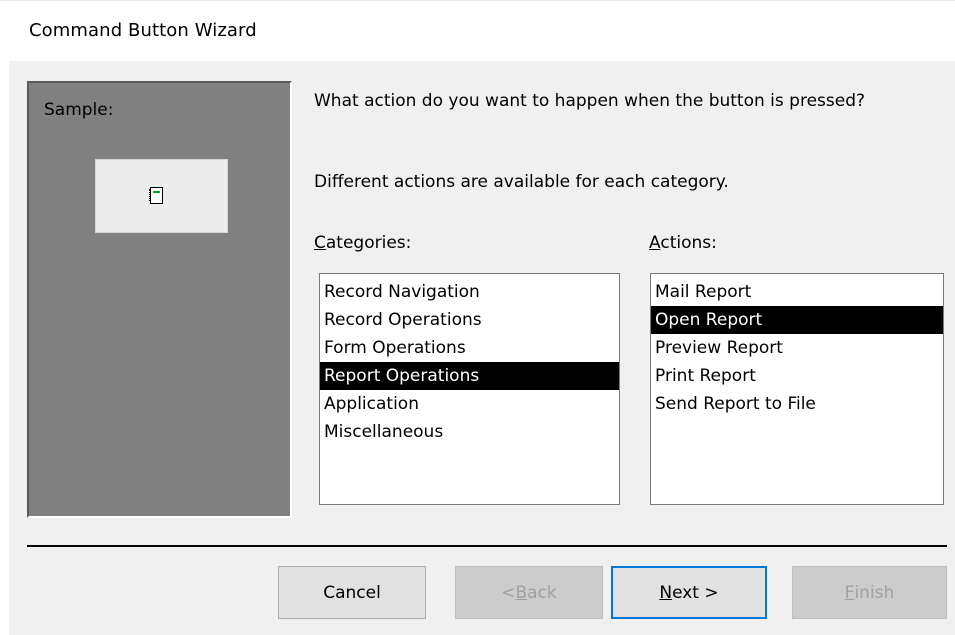  I want to click on categories-item: Report Operations, so click(469, 376).